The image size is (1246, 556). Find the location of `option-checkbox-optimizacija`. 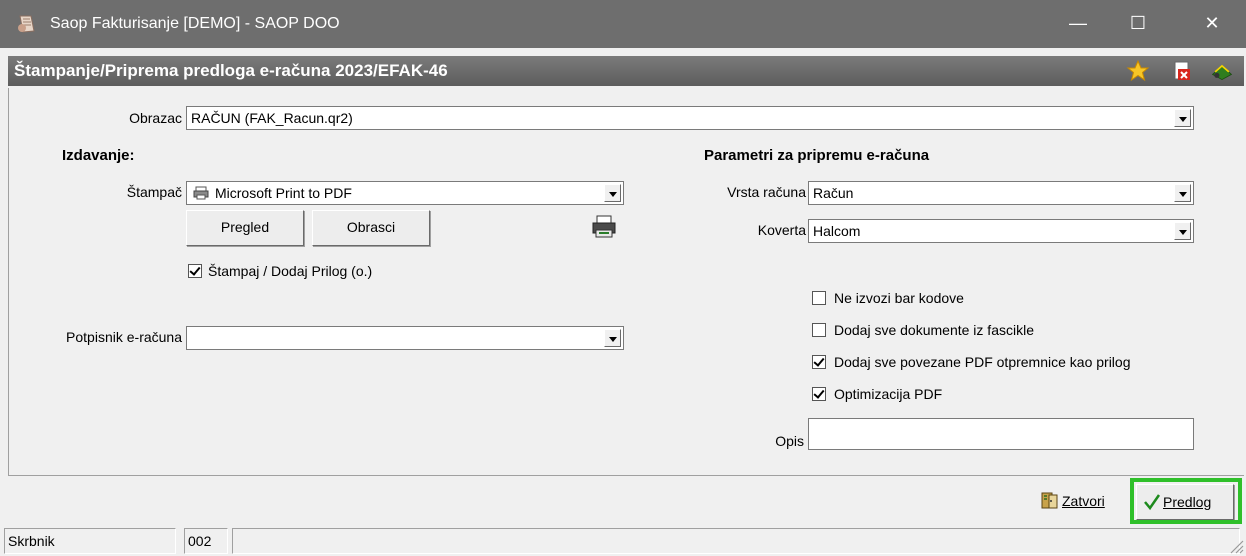

option-checkbox-optimizacija is located at coordinates (819, 394).